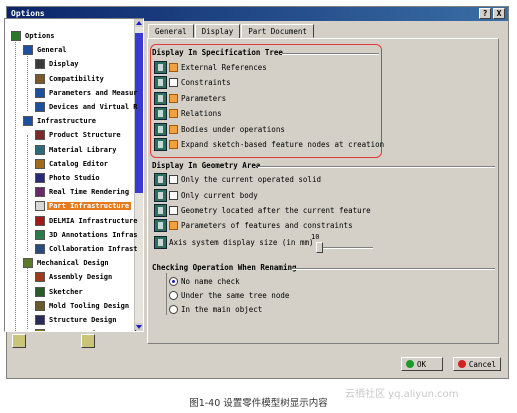 Image resolution: width=517 pixels, height=413 pixels. I want to click on option-current-body: Only current body, so click(206, 195).